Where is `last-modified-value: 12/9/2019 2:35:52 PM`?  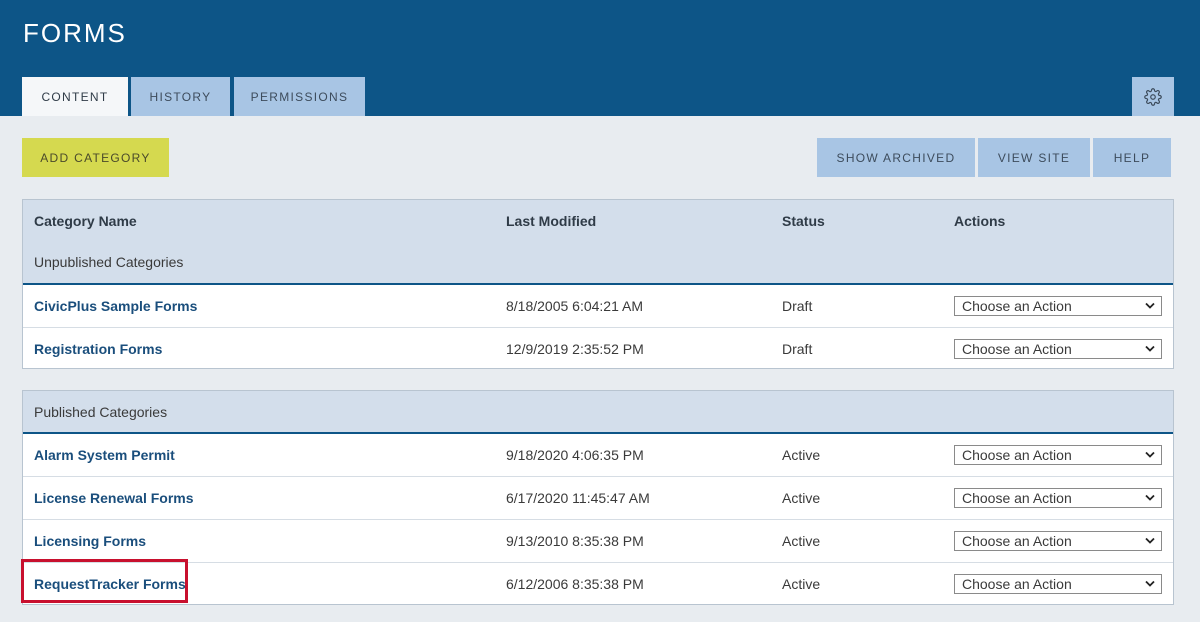 last-modified-value: 12/9/2019 2:35:52 PM is located at coordinates (575, 349).